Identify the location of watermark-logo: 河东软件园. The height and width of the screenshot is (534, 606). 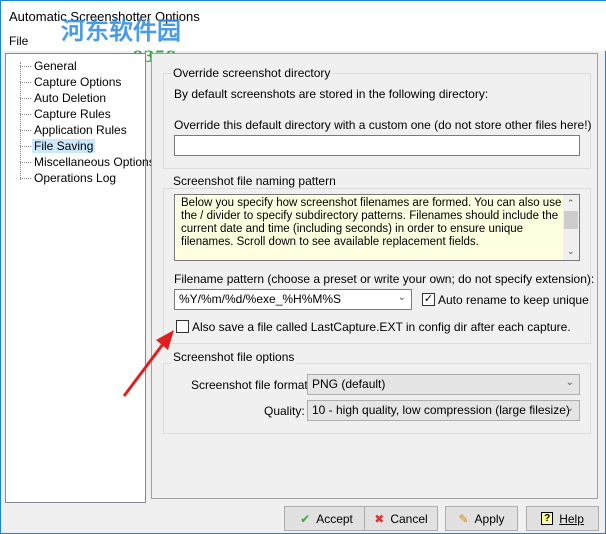
(121, 31).